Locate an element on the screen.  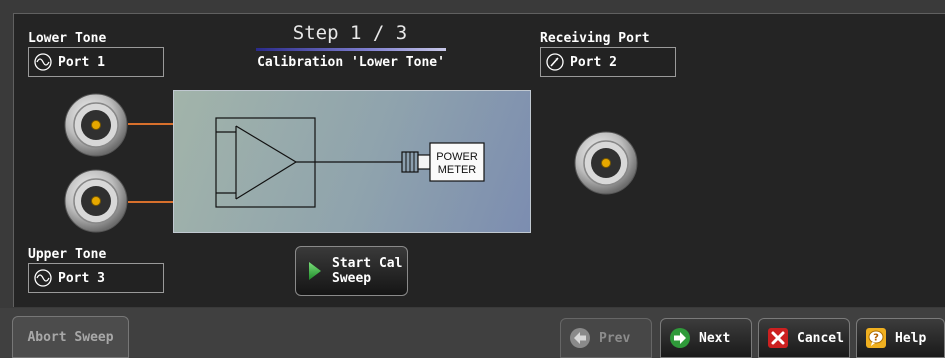
abort-sweep-button: Abort Sweep is located at coordinates (70, 337).